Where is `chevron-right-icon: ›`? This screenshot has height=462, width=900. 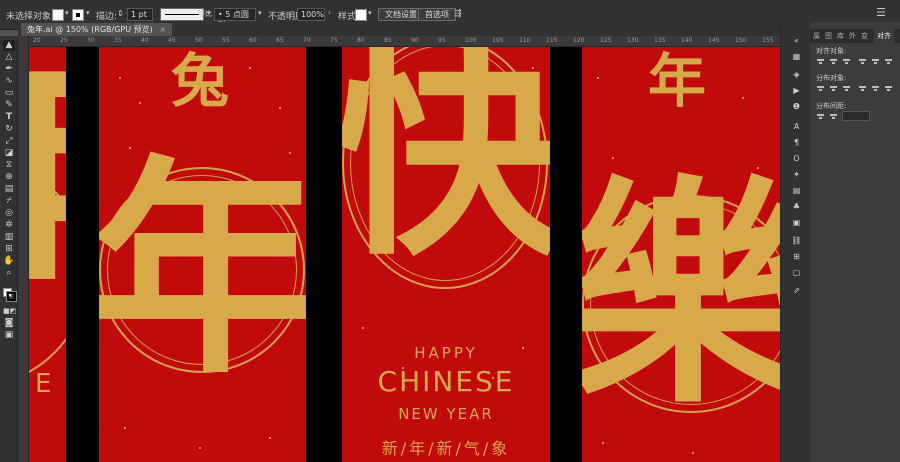 chevron-right-icon: › is located at coordinates (329, 13).